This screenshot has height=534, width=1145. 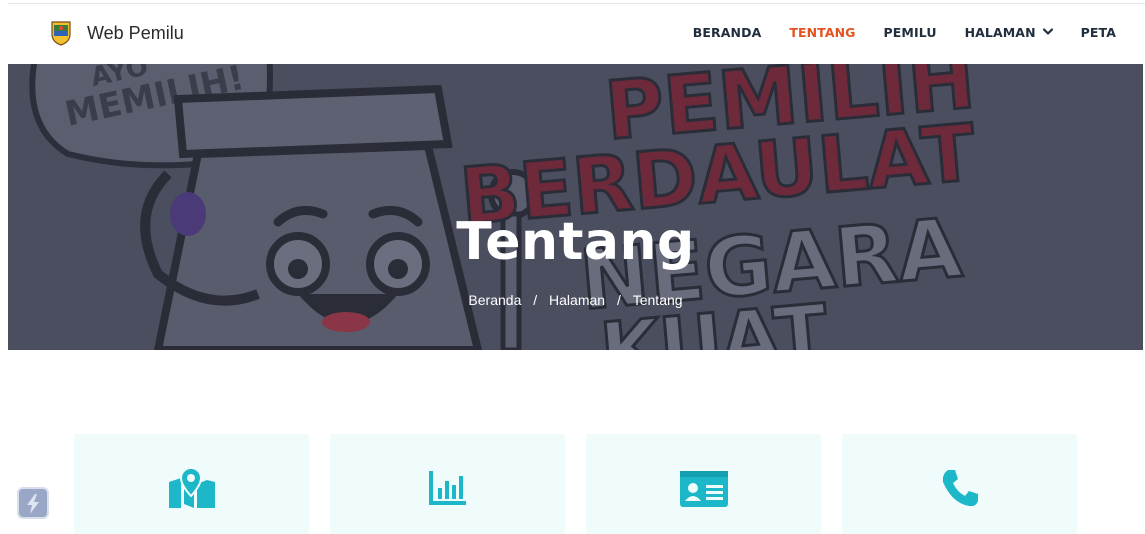 I want to click on feature-card-map, so click(x=191, y=484).